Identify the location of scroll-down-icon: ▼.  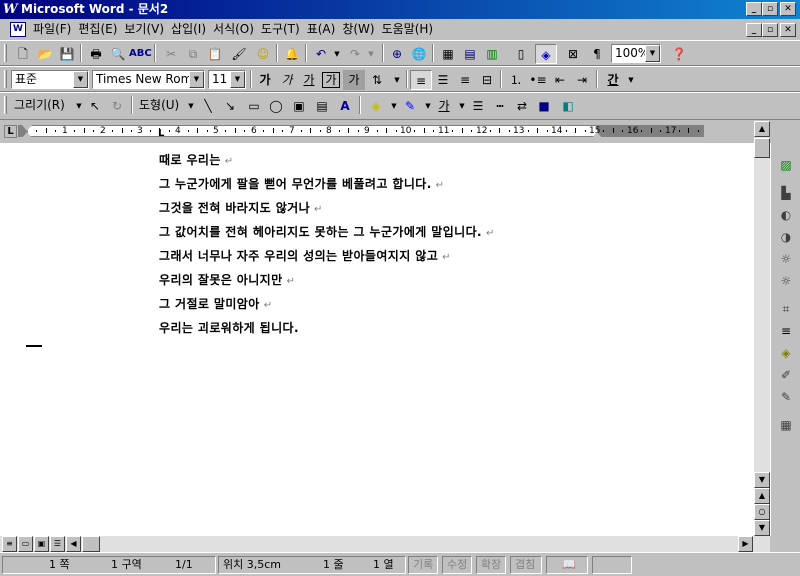
(762, 480).